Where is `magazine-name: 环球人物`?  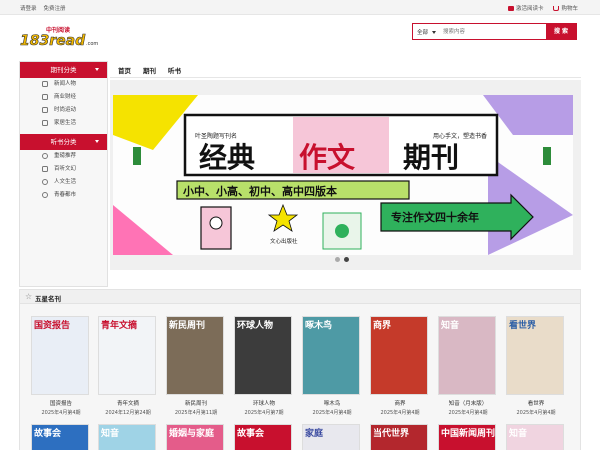 magazine-name: 环球人物 is located at coordinates (264, 403).